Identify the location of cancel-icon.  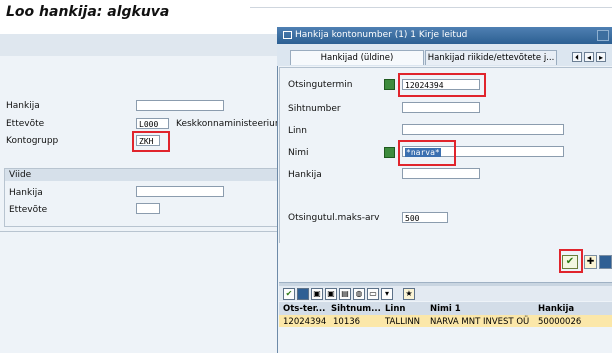
(605, 262).